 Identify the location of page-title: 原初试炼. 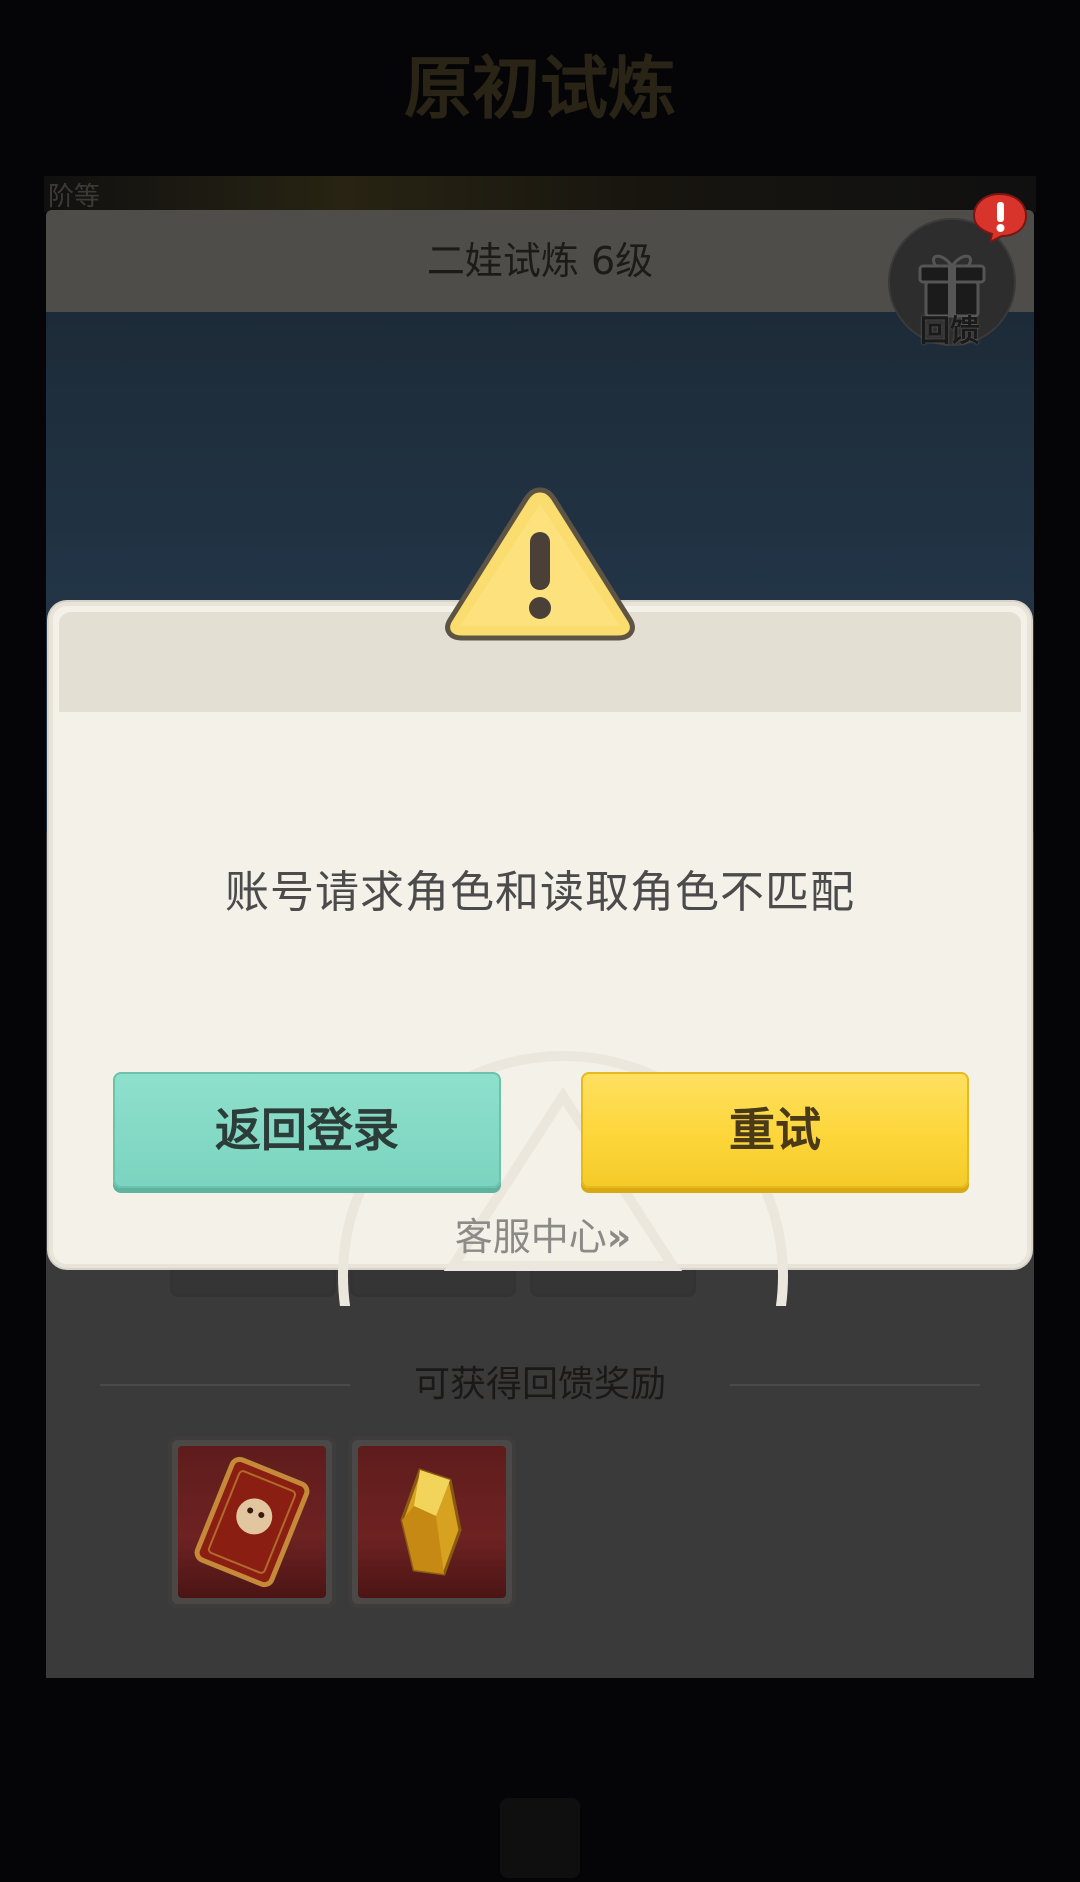
(539, 89).